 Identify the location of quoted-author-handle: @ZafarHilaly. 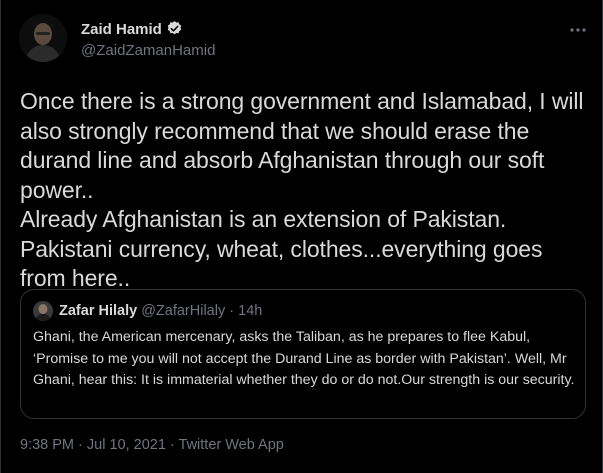
(183, 311).